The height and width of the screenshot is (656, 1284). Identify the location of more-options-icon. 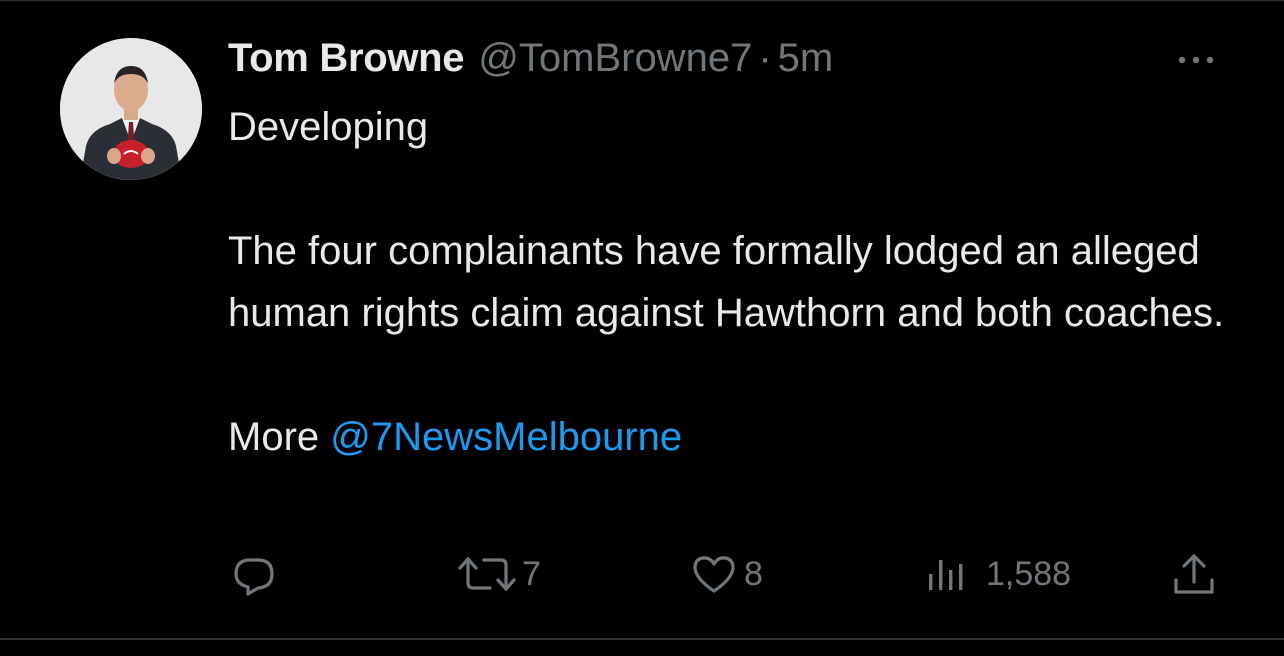
(1196, 60).